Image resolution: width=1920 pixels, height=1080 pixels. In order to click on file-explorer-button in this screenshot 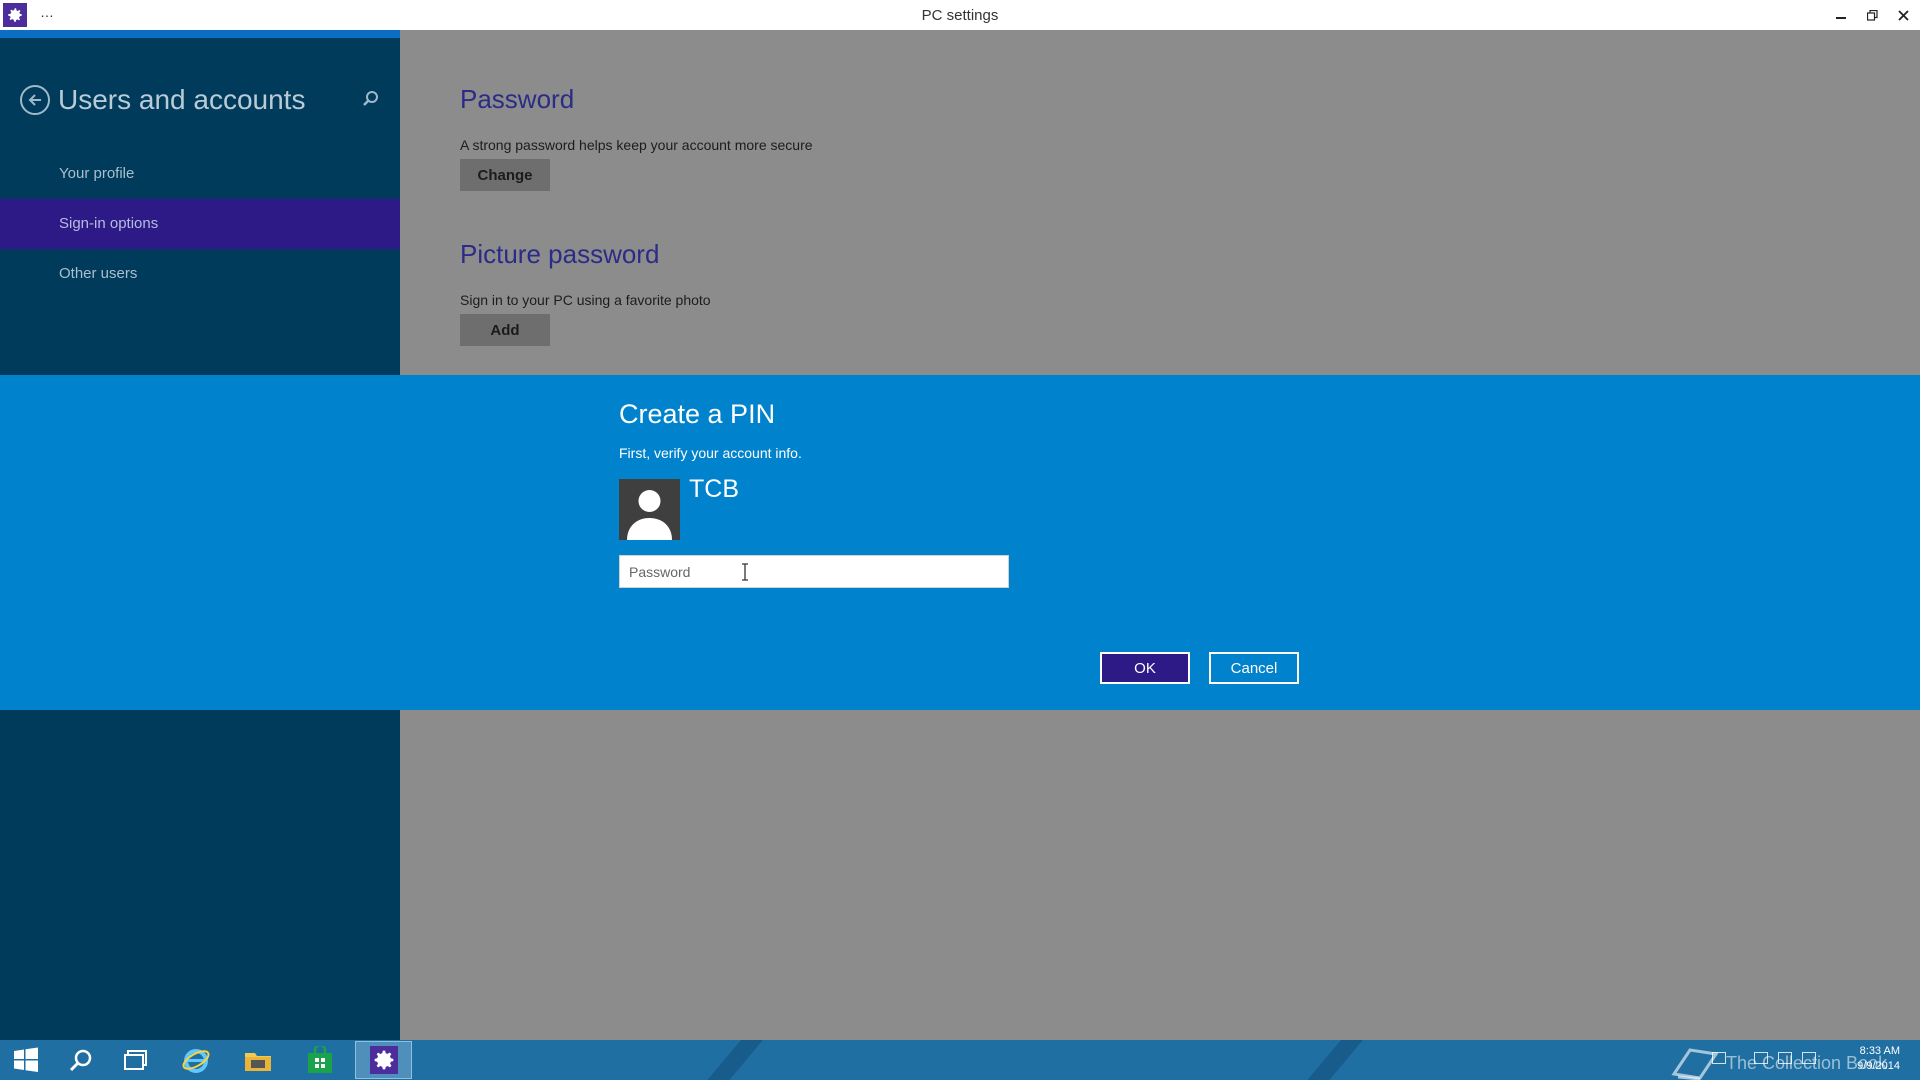, I will do `click(258, 1060)`.